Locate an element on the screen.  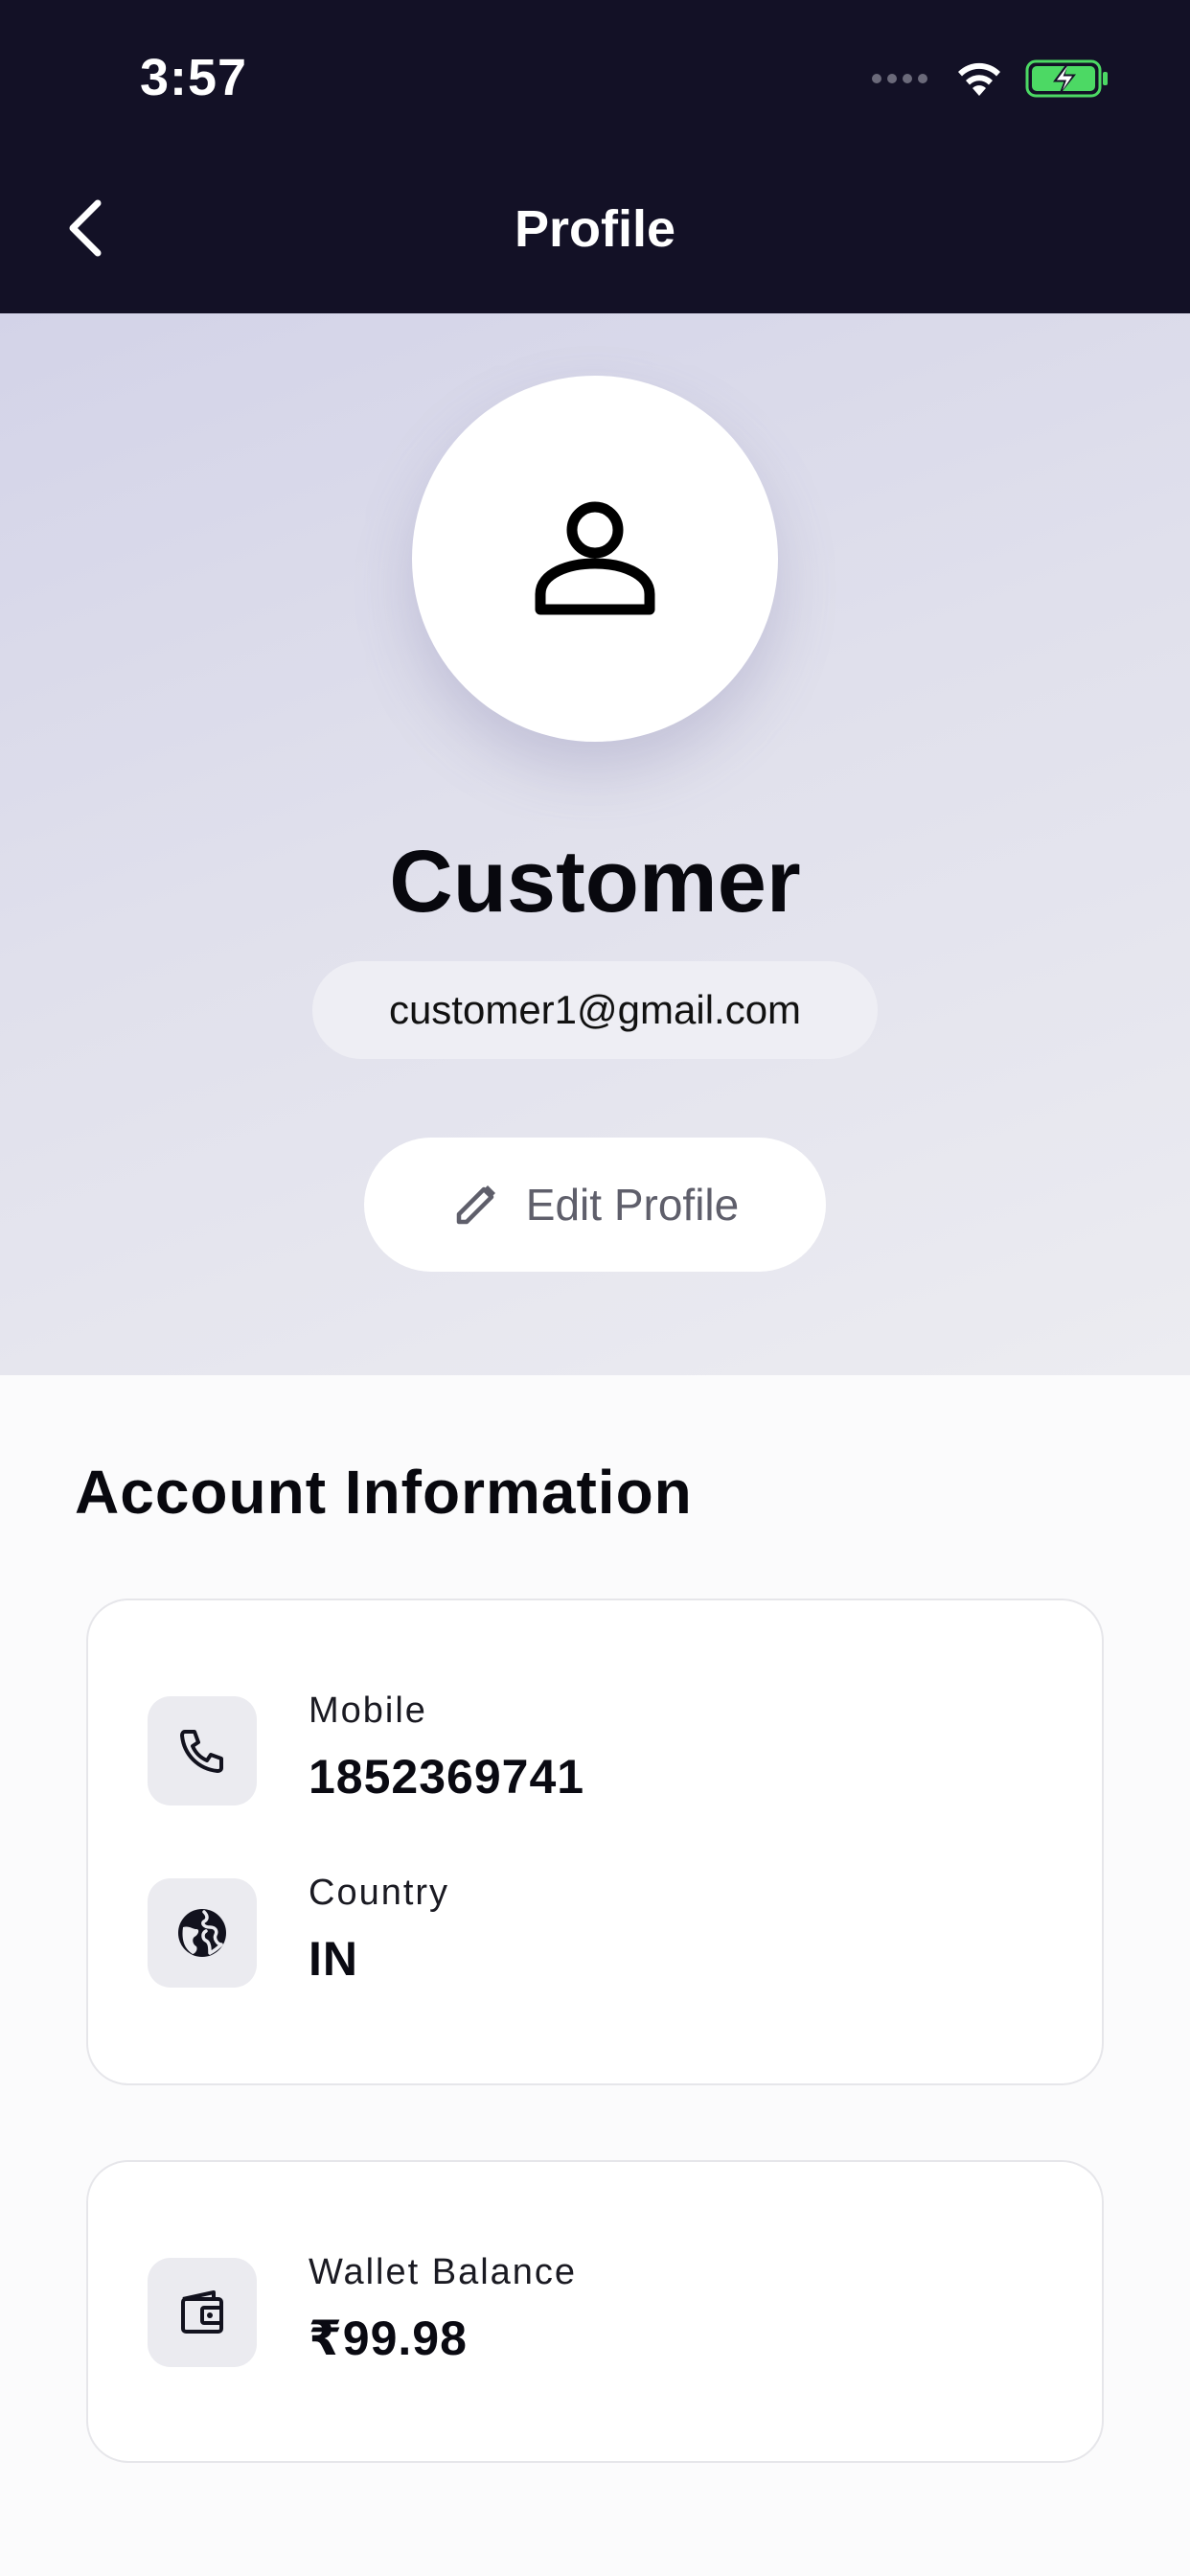
wifi-icon is located at coordinates (979, 79).